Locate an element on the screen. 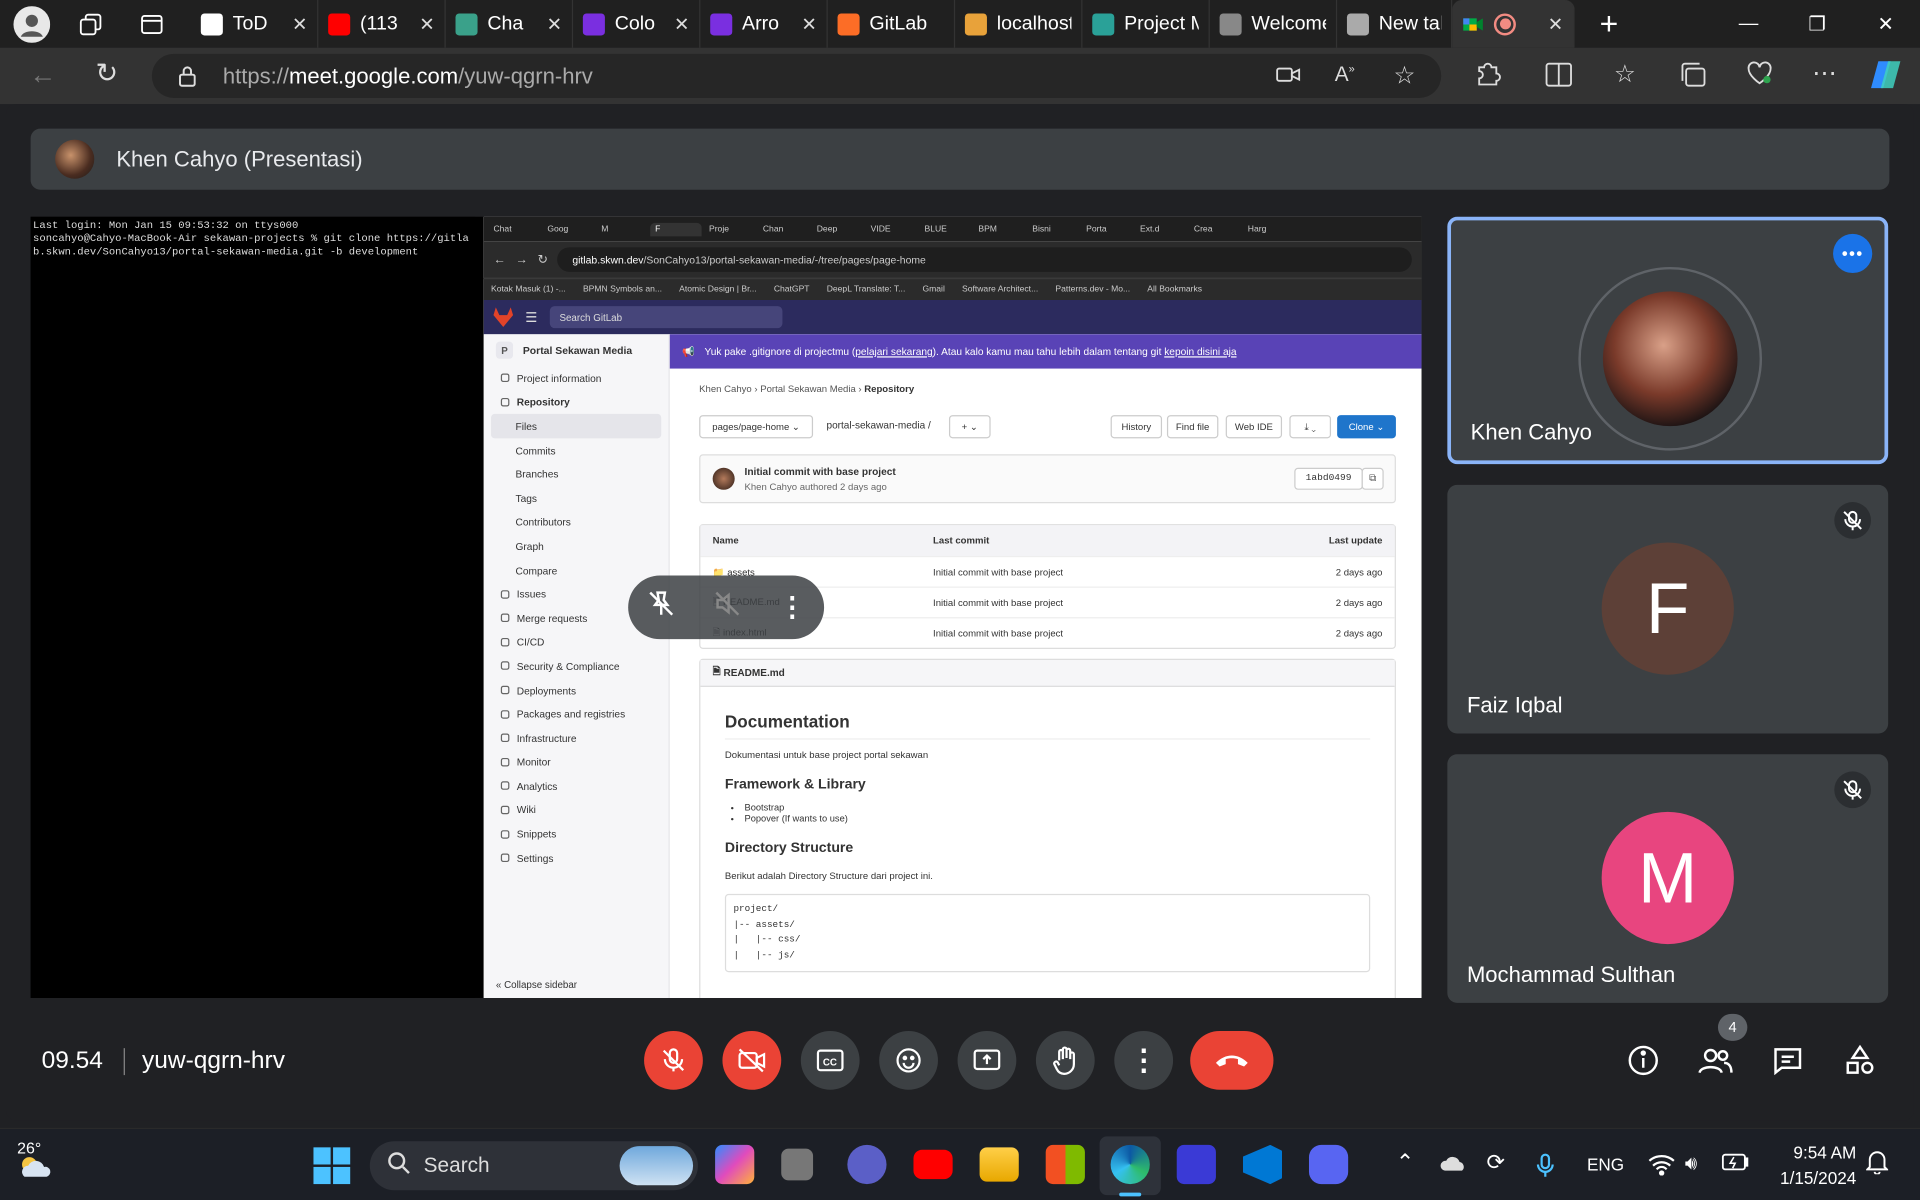 The height and width of the screenshot is (1200, 1920). sidebar-item-label: Files is located at coordinates (526, 426).